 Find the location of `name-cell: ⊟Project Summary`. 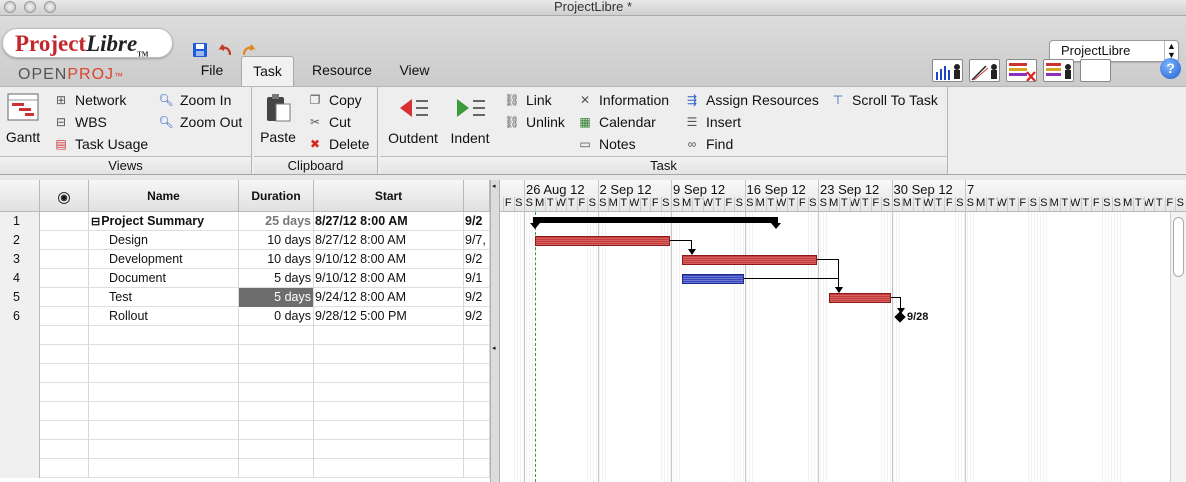

name-cell: ⊟Project Summary is located at coordinates (164, 221).